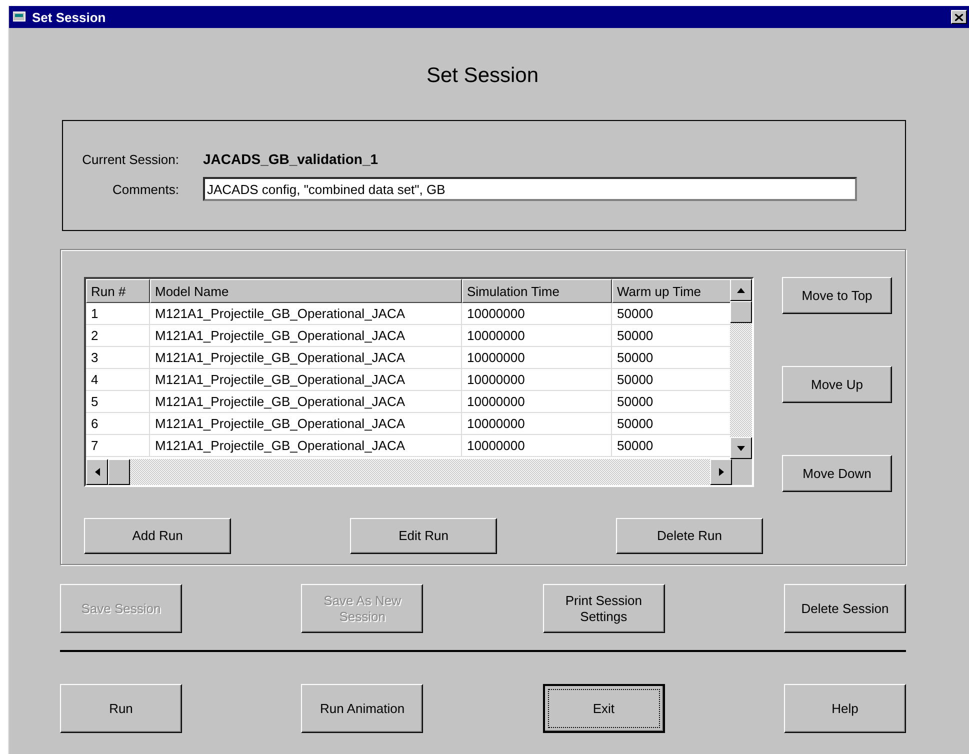 This screenshot has width=969, height=754. I want to click on run-button: Add Run, so click(157, 536).